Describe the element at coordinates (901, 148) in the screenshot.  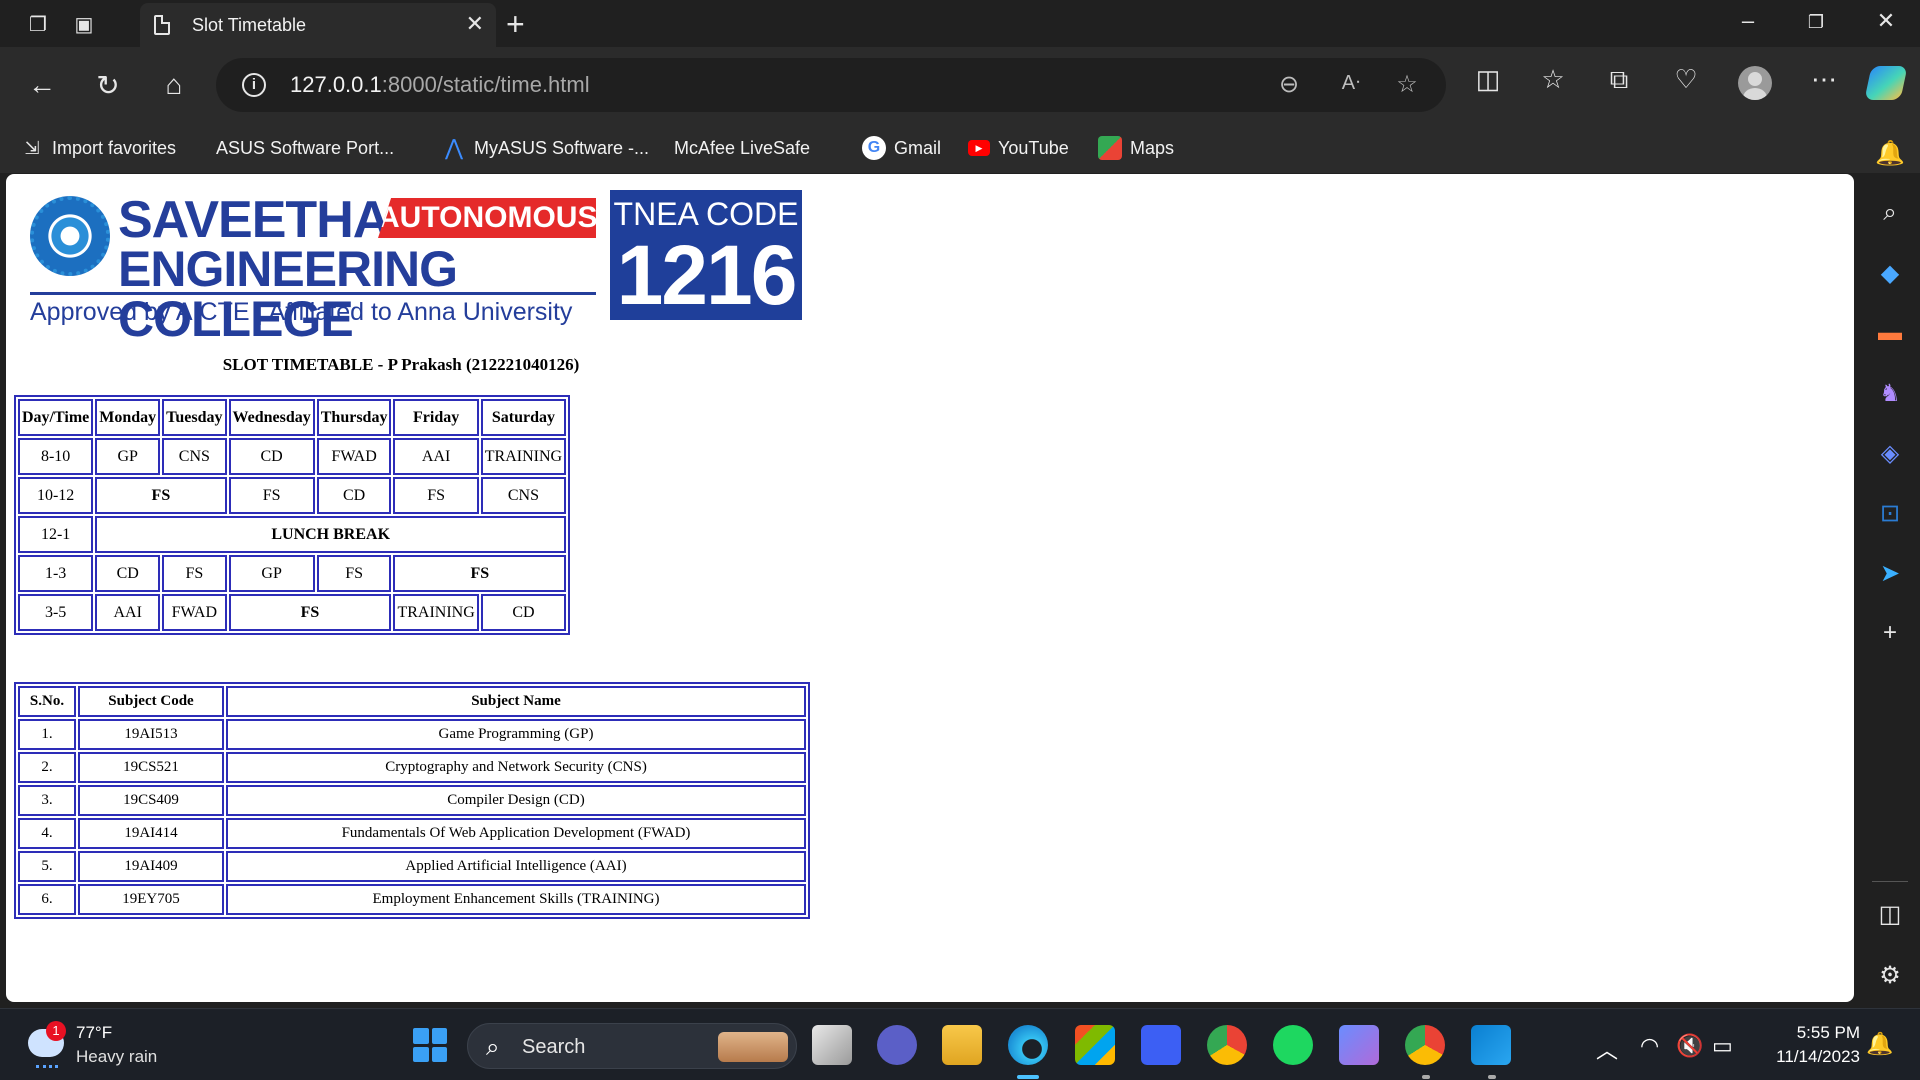
I see `fav-gmail: G Gmail` at that location.